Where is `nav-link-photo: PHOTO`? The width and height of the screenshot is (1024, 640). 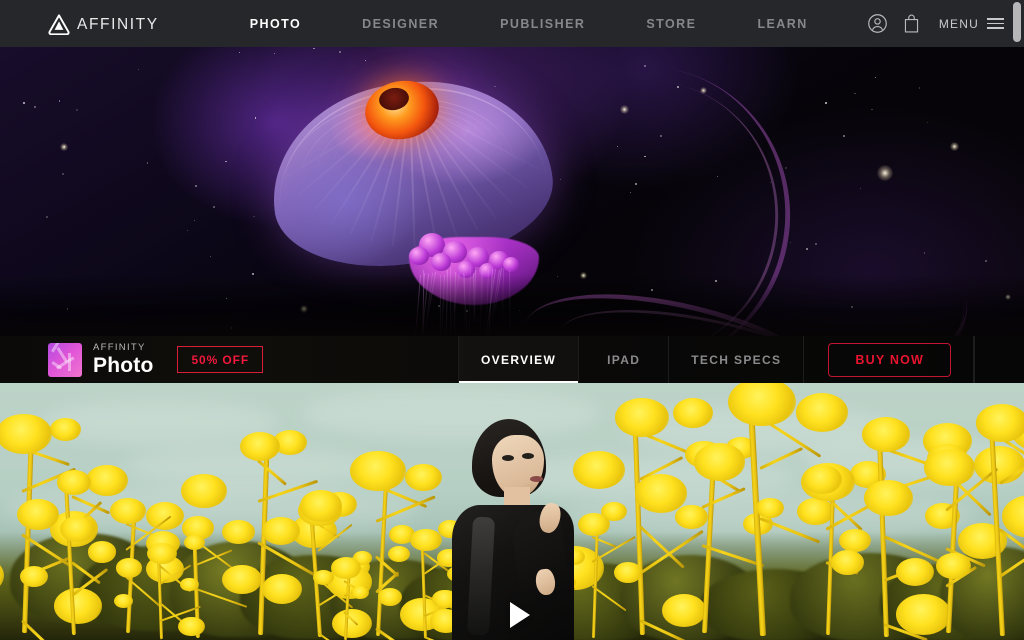
nav-link-photo: PHOTO is located at coordinates (275, 24).